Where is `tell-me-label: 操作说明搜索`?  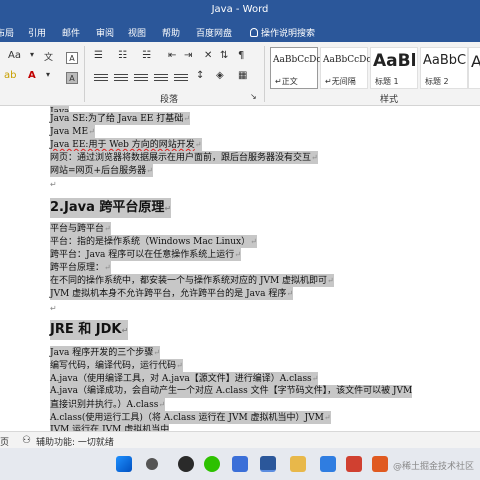
tell-me-label: 操作说明搜索 is located at coordinates (288, 34).